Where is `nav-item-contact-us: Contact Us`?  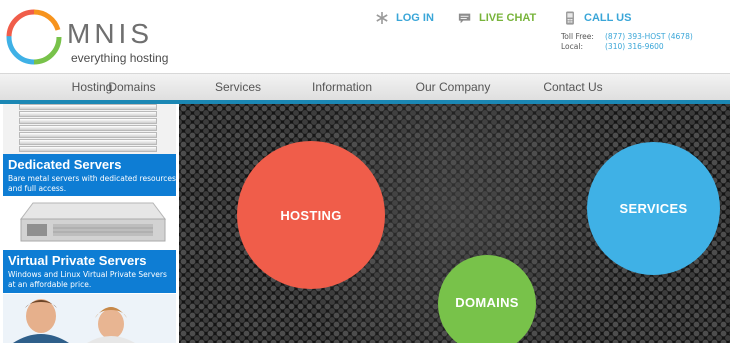
nav-item-contact-us: Contact Us is located at coordinates (573, 87).